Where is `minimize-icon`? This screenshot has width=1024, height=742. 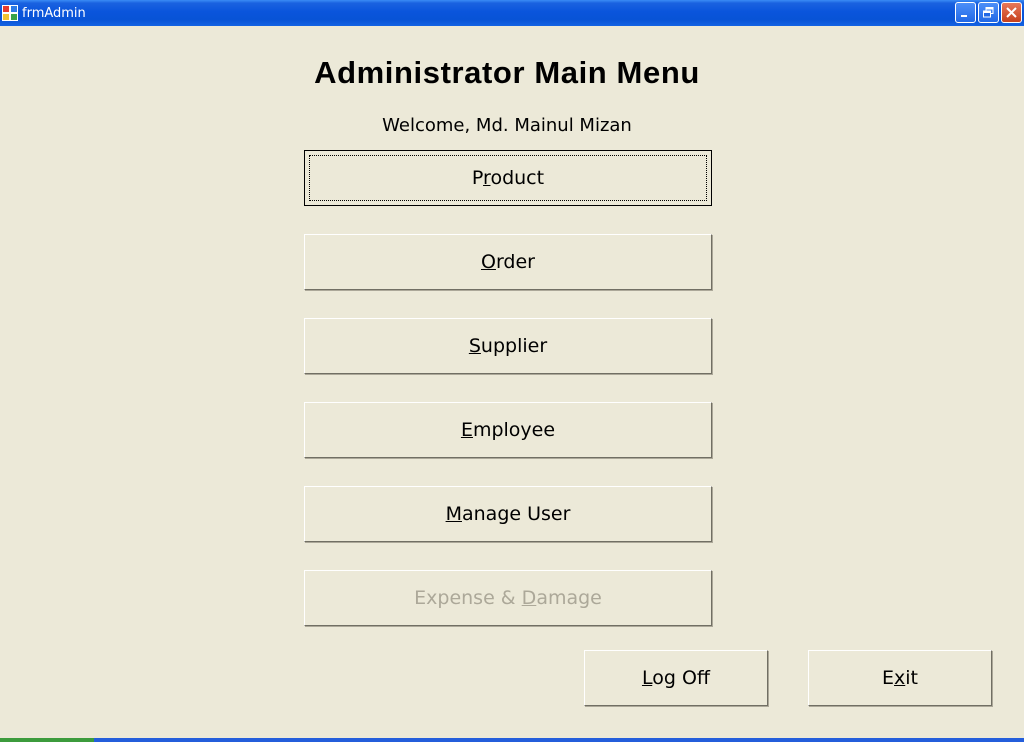
minimize-icon is located at coordinates (964, 16).